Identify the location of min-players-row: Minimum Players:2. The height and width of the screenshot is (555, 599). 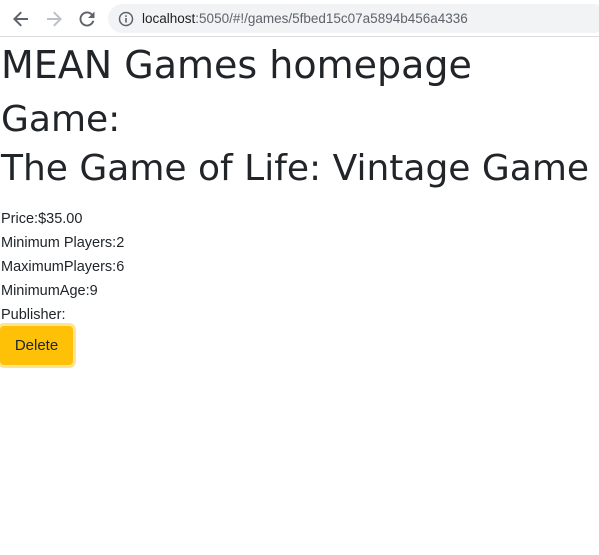
(62, 243).